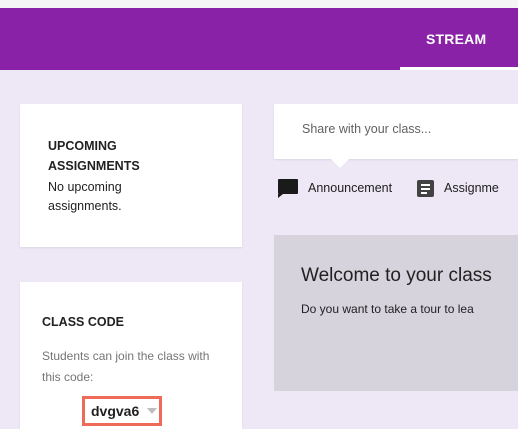  Describe the element at coordinates (387, 309) in the screenshot. I see `welcome-subtitle: Do you want to take a tour to lea` at that location.